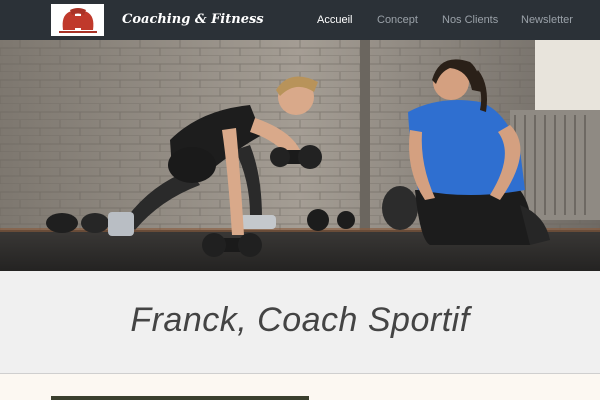  I want to click on nav-link-concept: Concept, so click(397, 20).